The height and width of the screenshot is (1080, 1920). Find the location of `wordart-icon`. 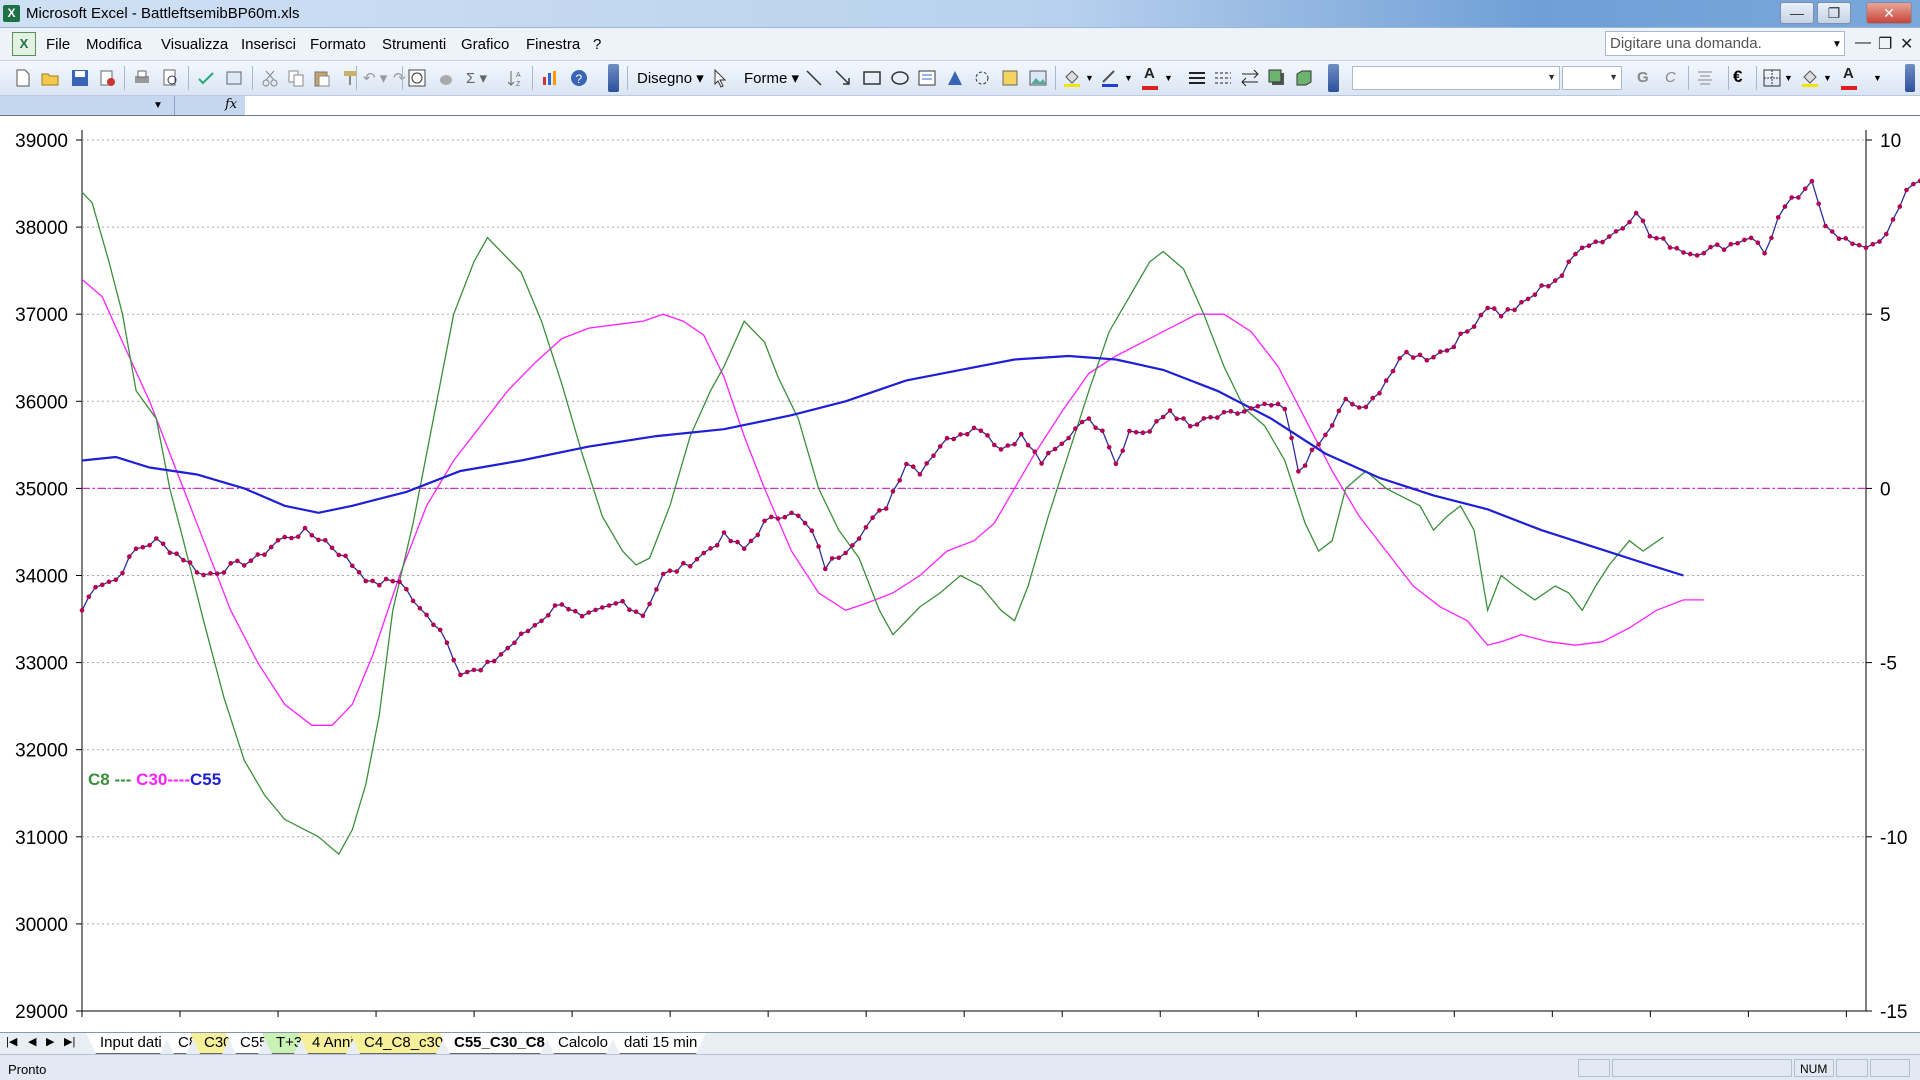

wordart-icon is located at coordinates (955, 78).